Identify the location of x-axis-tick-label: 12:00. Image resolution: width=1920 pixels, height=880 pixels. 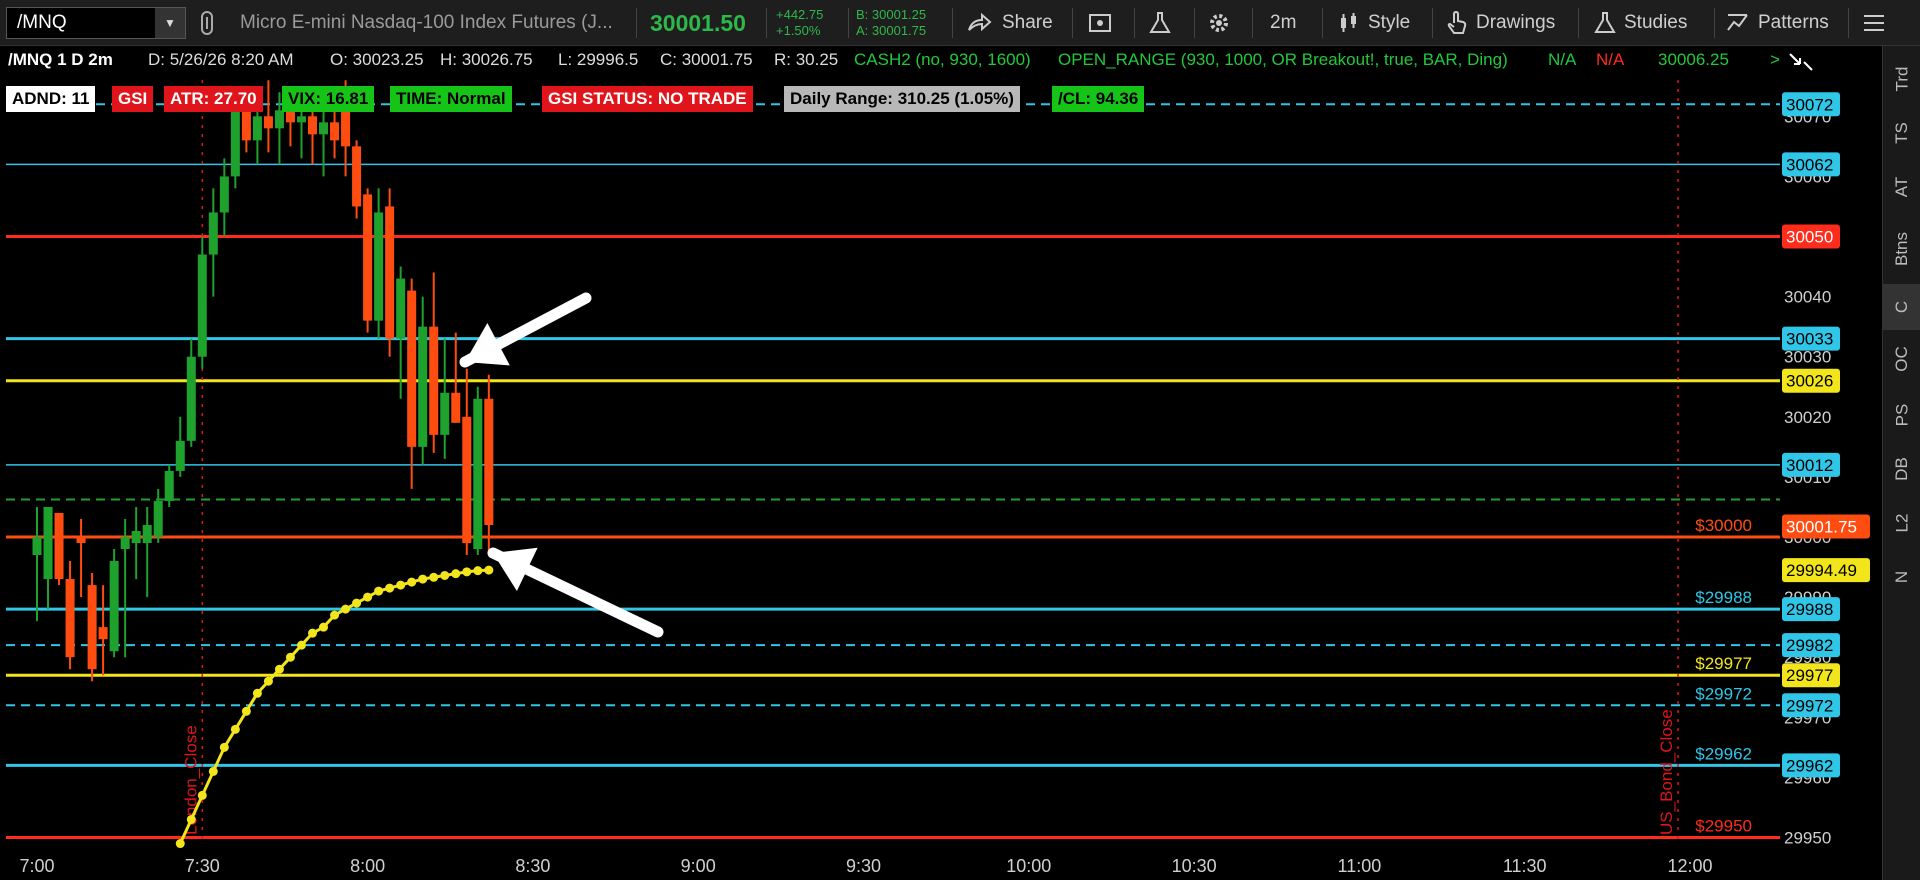
(1689, 866).